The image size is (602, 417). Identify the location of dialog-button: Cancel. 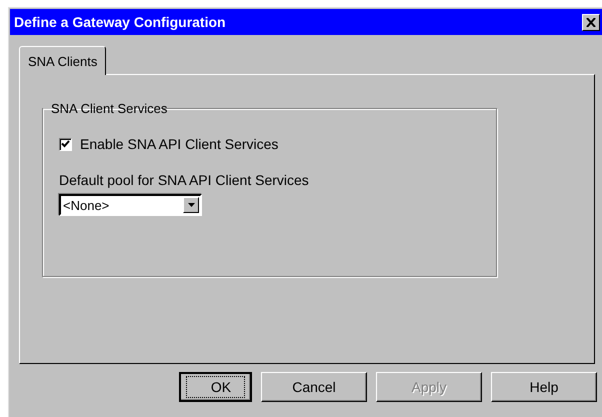
(314, 387).